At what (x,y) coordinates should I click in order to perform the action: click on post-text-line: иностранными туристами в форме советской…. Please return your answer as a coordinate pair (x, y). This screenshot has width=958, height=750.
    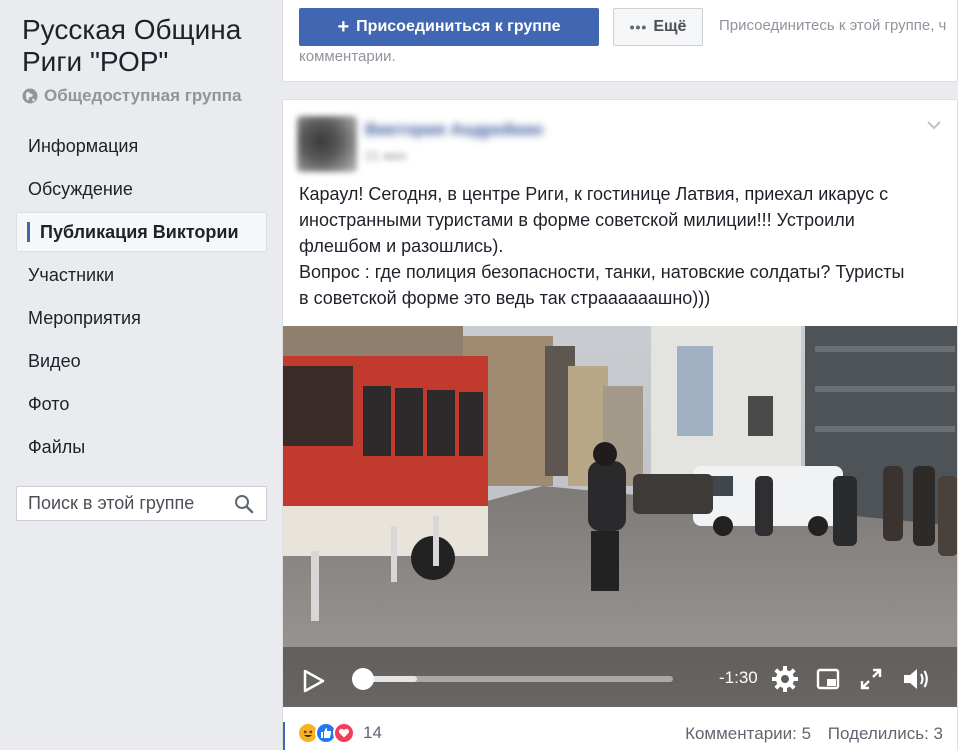
    Looking at the image, I should click on (577, 220).